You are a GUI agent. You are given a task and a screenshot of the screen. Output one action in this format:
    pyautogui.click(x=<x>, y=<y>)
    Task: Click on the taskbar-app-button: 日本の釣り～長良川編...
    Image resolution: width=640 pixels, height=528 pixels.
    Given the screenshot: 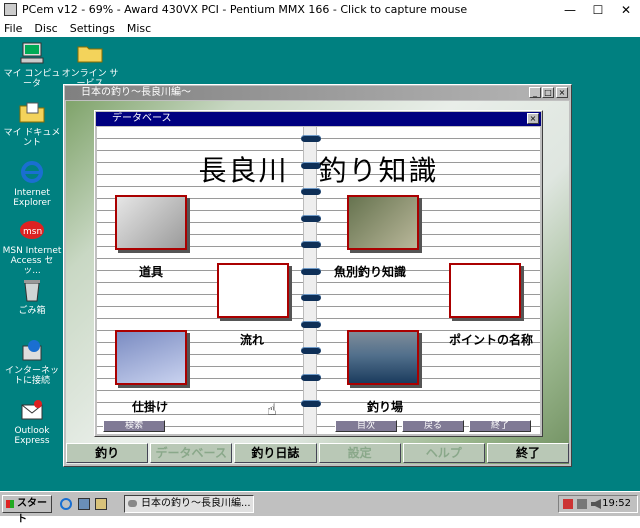 What is the action you would take?
    pyautogui.click(x=189, y=504)
    